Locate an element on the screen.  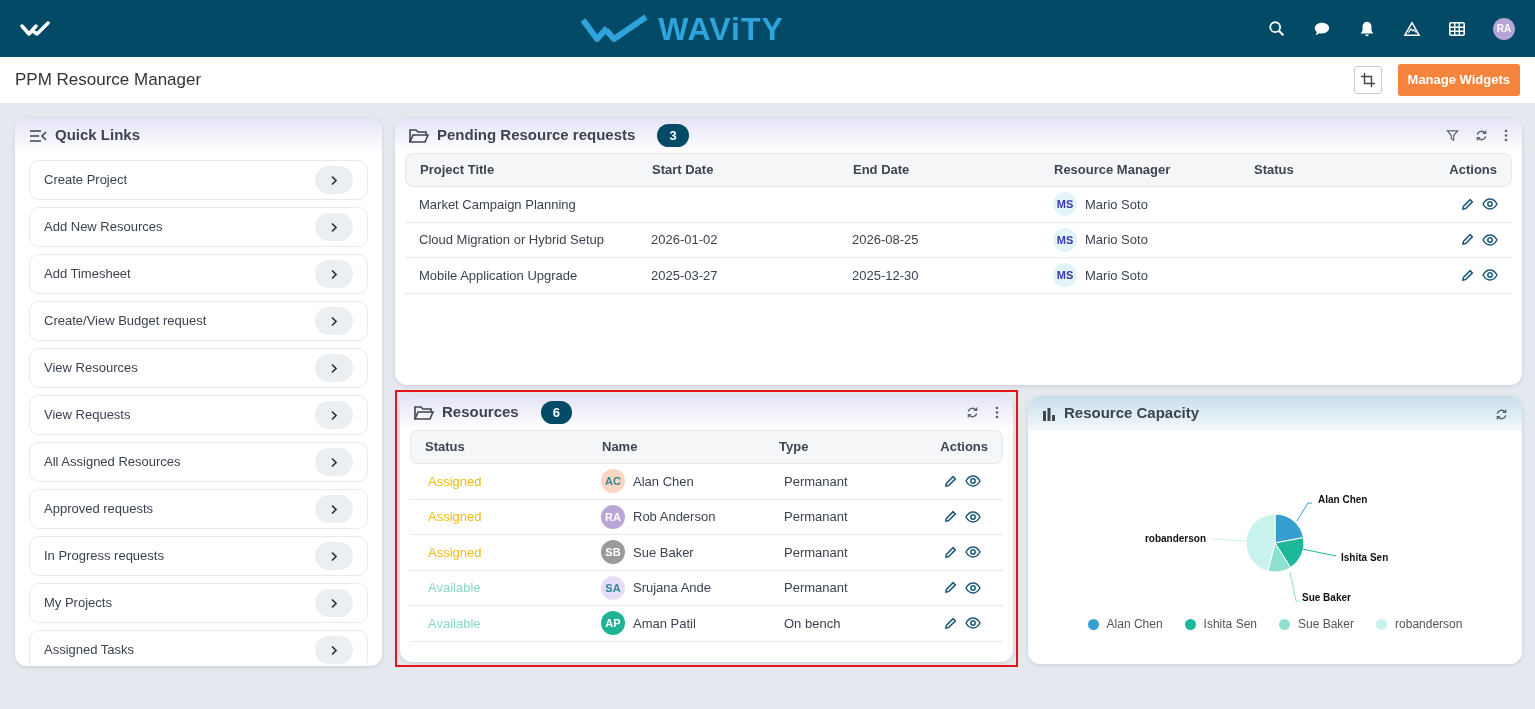
table-cell-text: Alan Chen is located at coordinates (663, 481).